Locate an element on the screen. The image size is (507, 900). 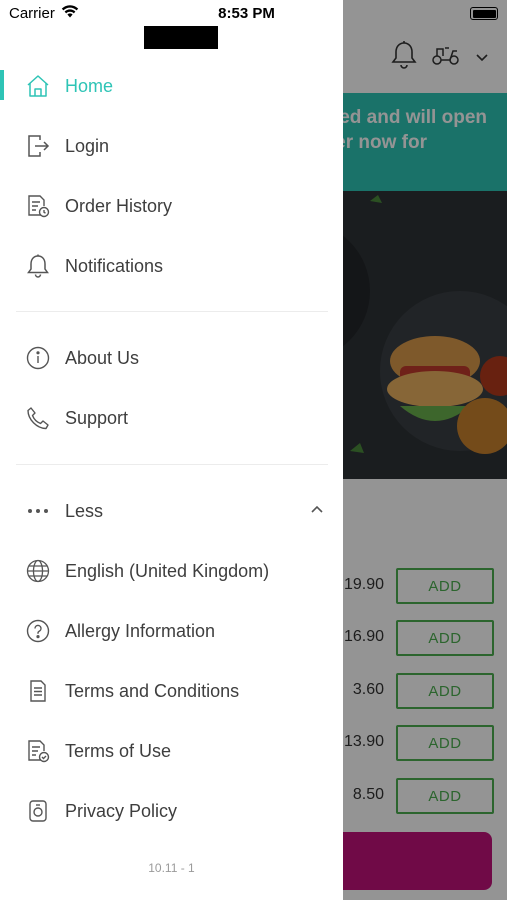
menu-item-label: Home is located at coordinates (89, 85).